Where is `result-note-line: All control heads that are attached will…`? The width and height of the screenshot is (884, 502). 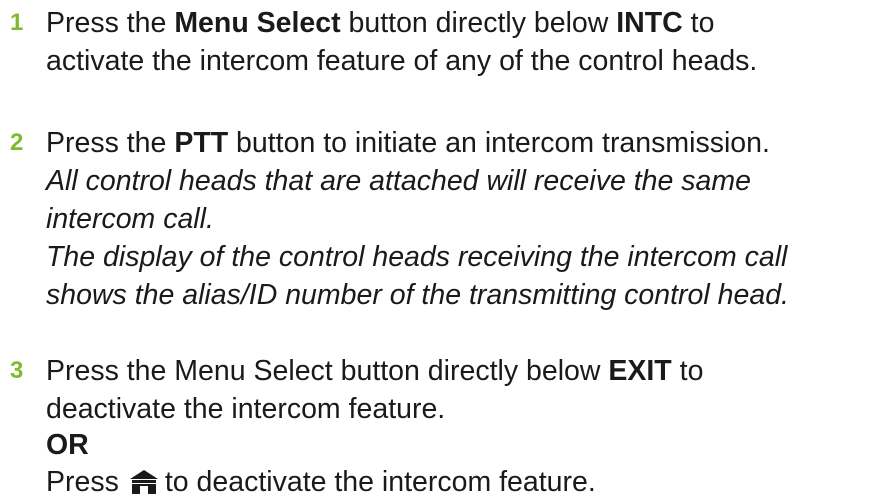 result-note-line: All control heads that are attached will… is located at coordinates (398, 181).